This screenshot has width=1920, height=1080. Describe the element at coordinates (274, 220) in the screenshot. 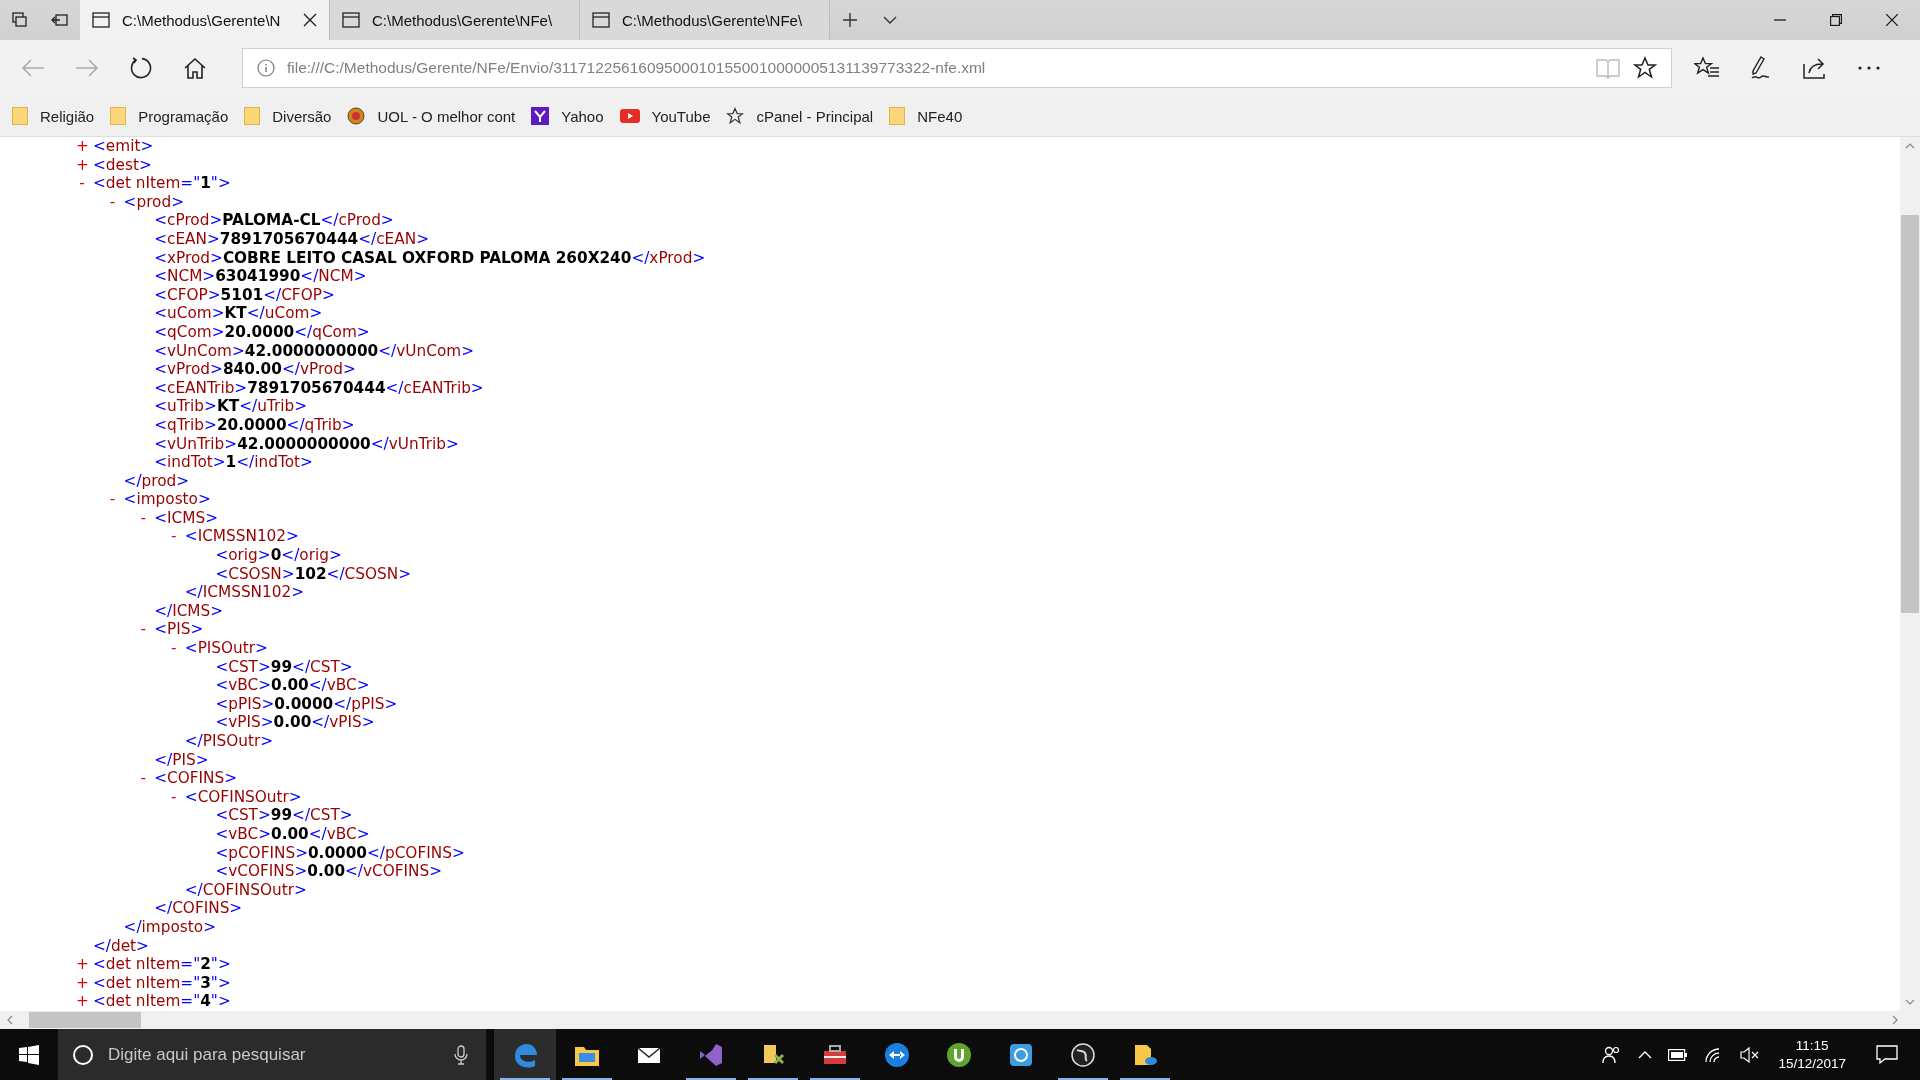

I see `xml-line: <cProd>PALOMA-CL</cProd>` at that location.